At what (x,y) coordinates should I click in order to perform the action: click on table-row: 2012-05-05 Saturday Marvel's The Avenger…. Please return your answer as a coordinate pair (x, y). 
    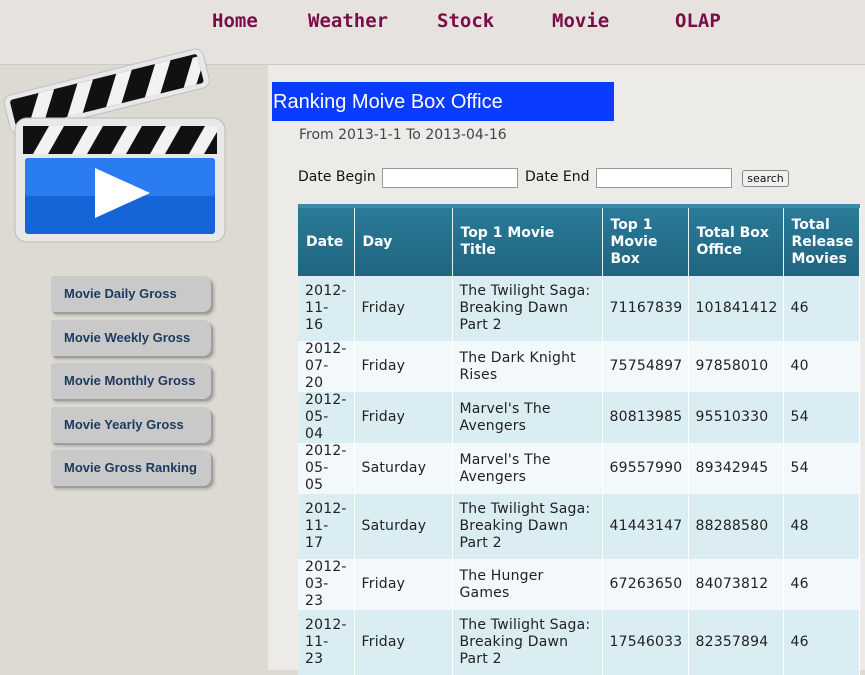
    Looking at the image, I should click on (579, 468).